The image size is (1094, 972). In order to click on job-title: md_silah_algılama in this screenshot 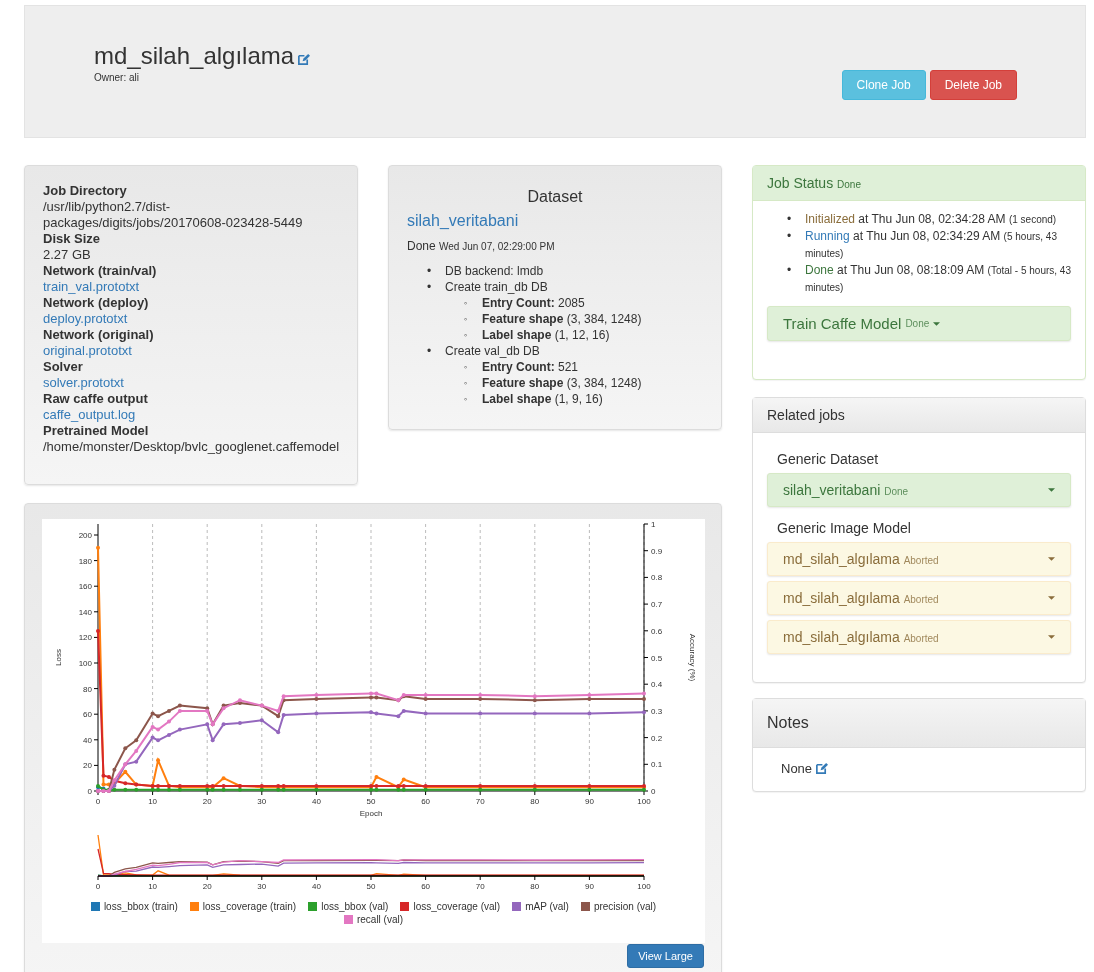, I will do `click(194, 56)`.